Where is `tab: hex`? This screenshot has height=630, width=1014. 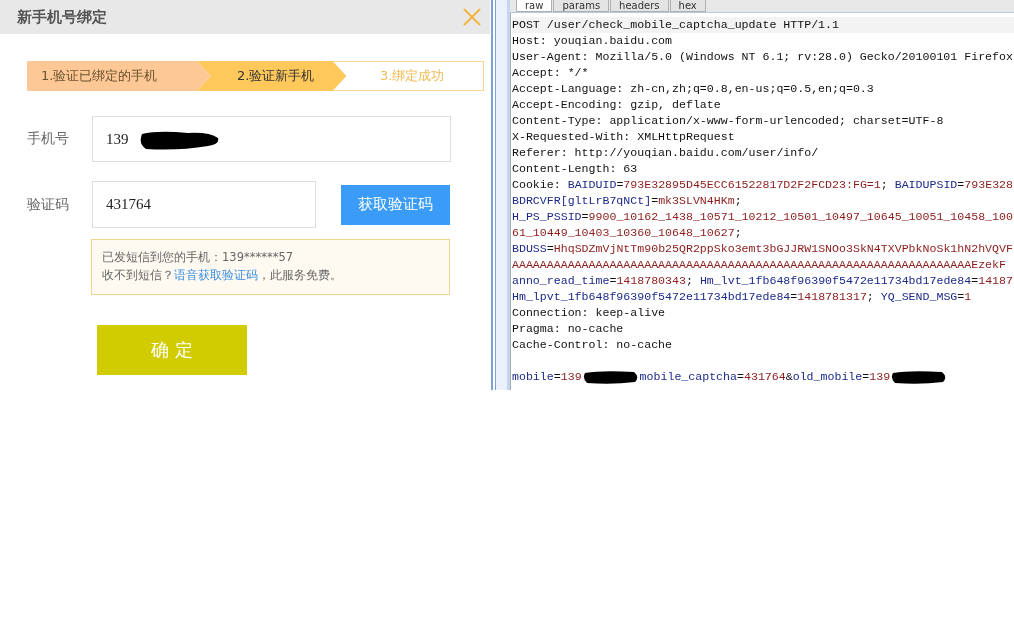
tab: hex is located at coordinates (687, 6).